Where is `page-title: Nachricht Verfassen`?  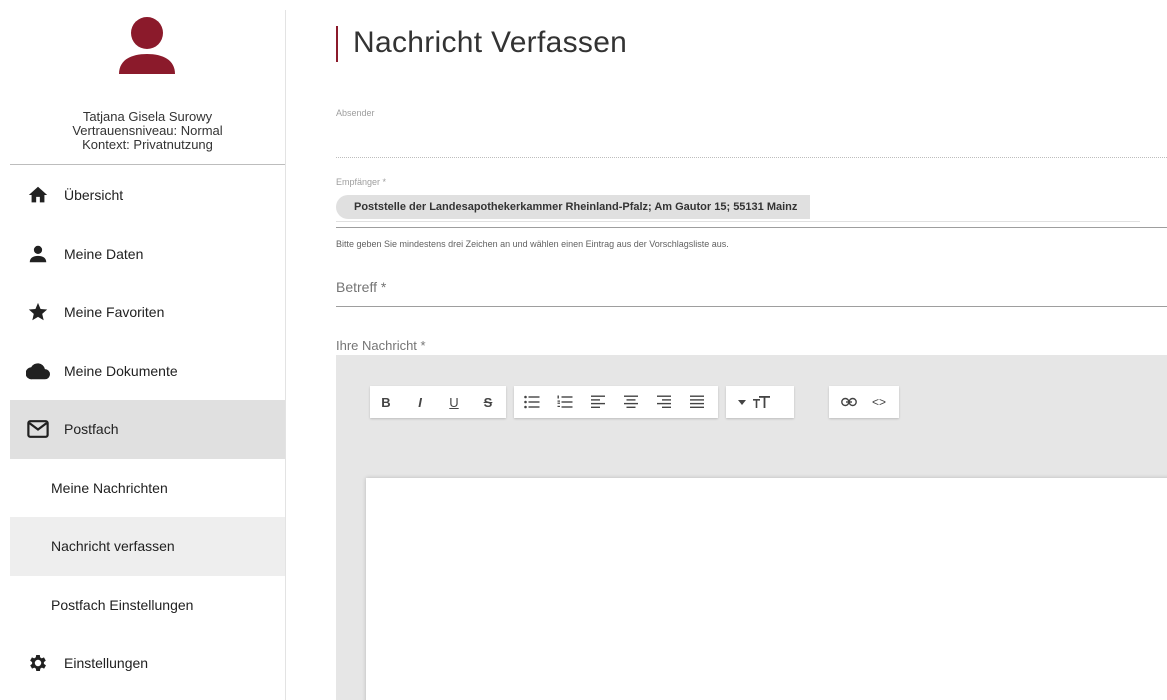 page-title: Nachricht Verfassen is located at coordinates (490, 42).